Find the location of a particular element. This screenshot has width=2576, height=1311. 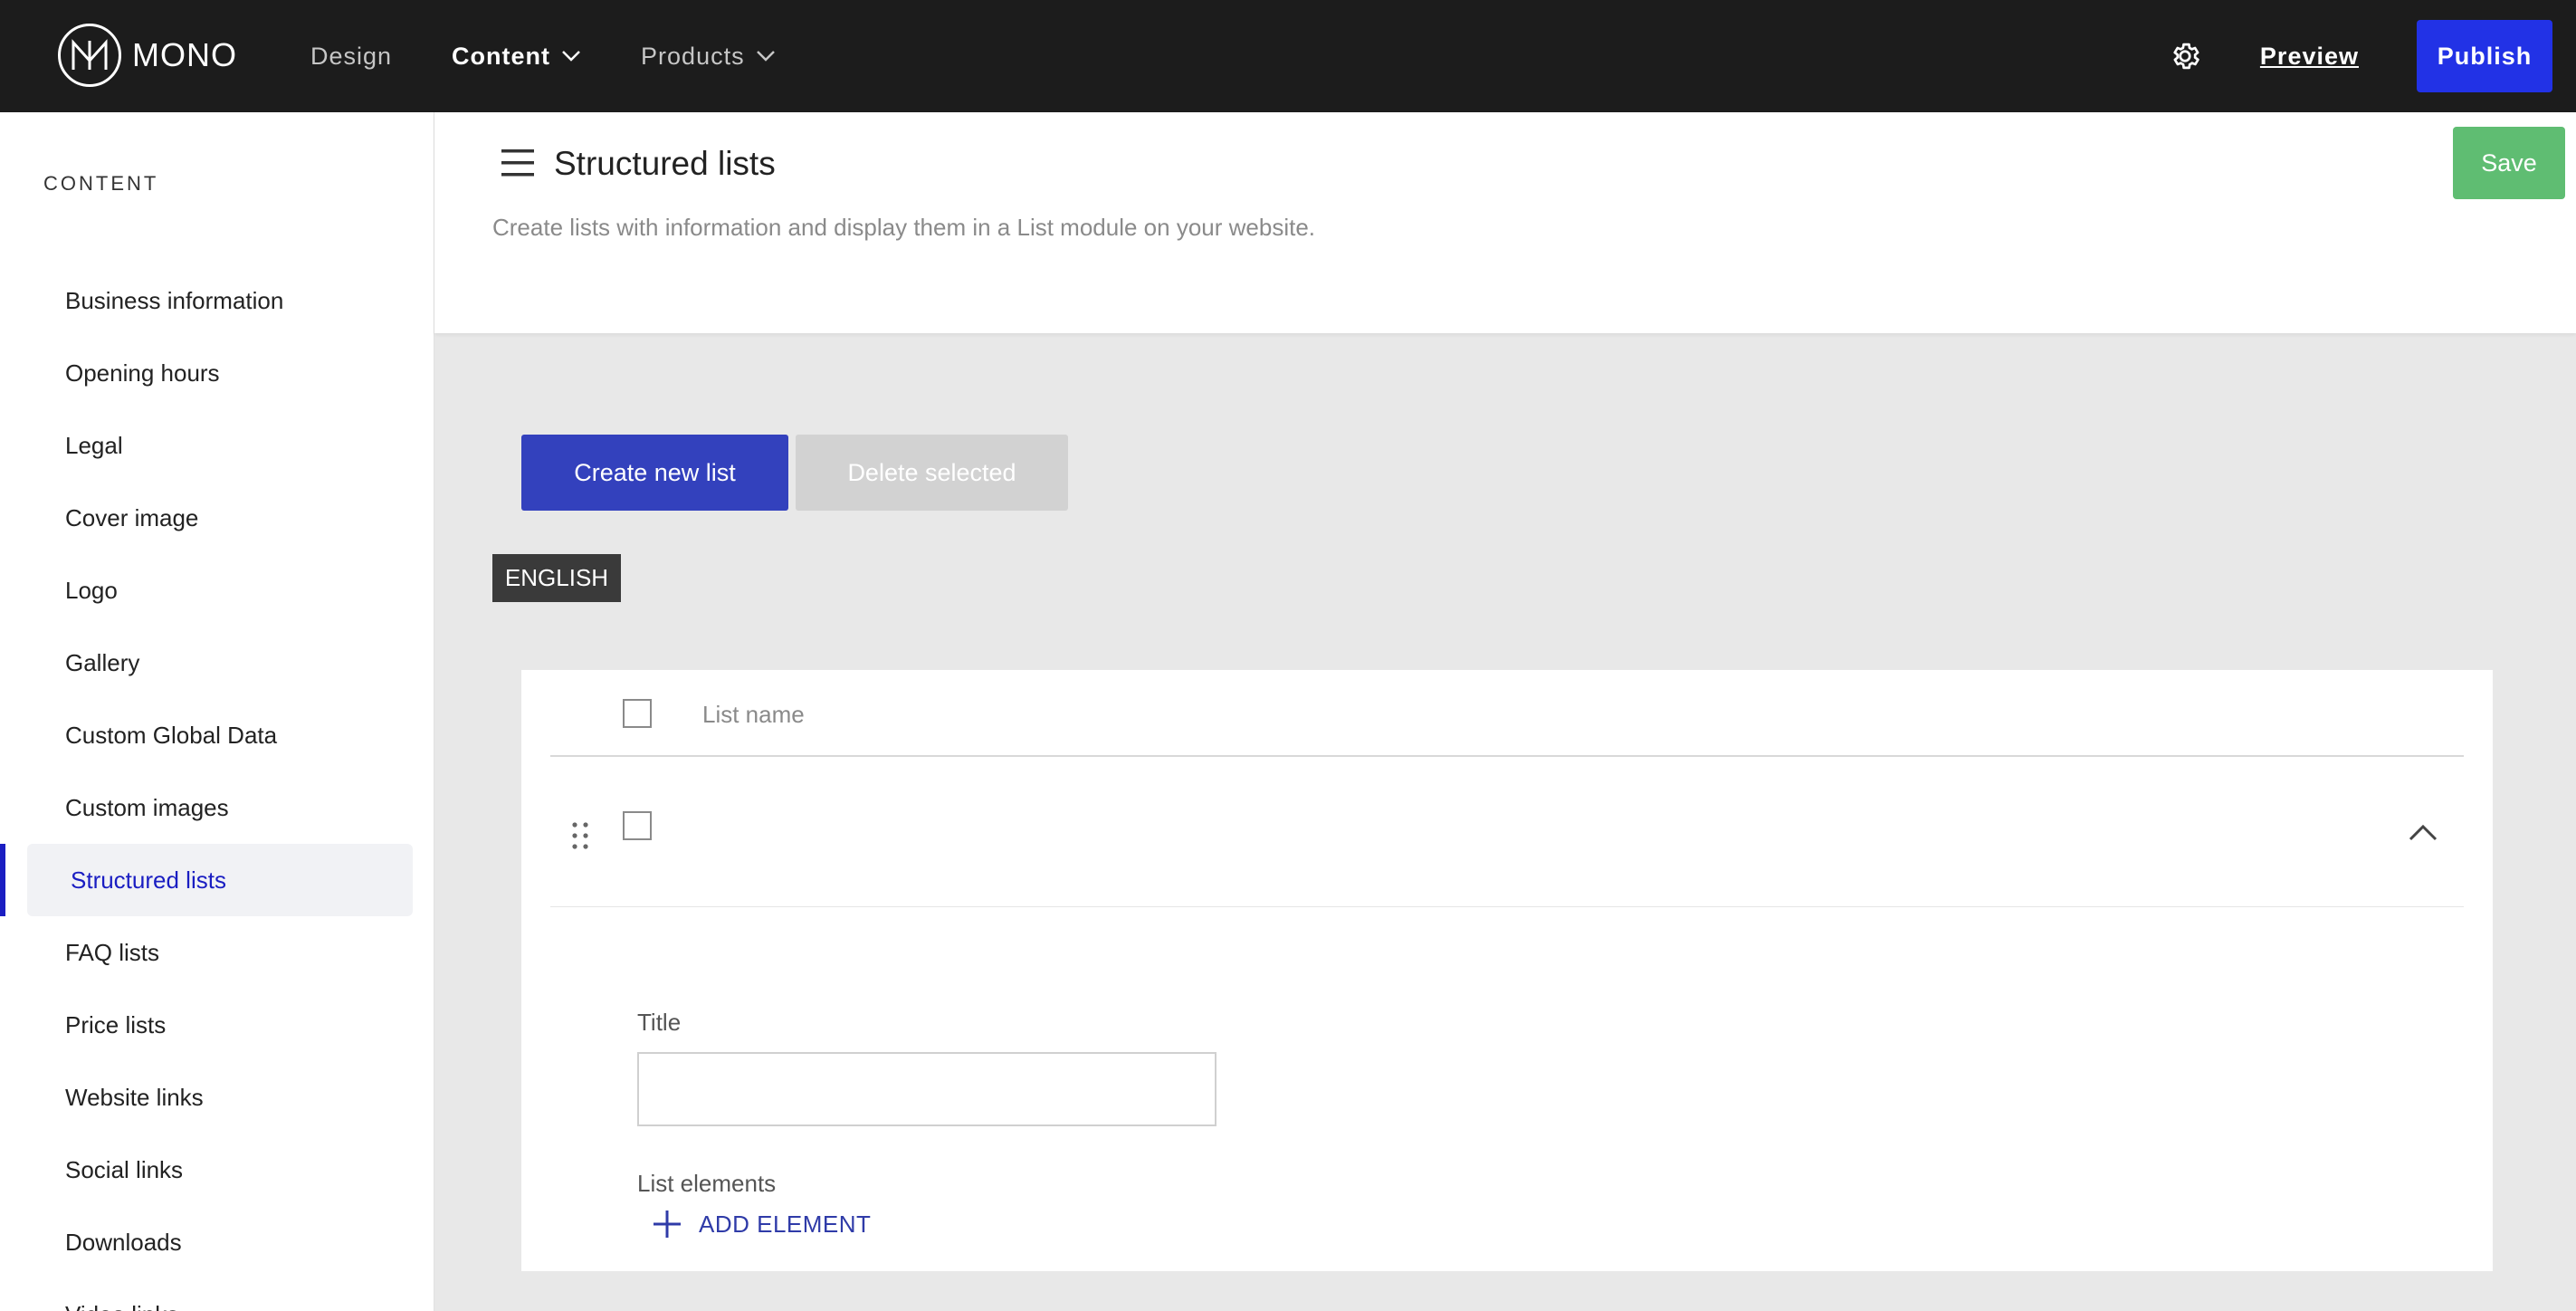

sidebar-item-price-lists: Price lists is located at coordinates (217, 1025).